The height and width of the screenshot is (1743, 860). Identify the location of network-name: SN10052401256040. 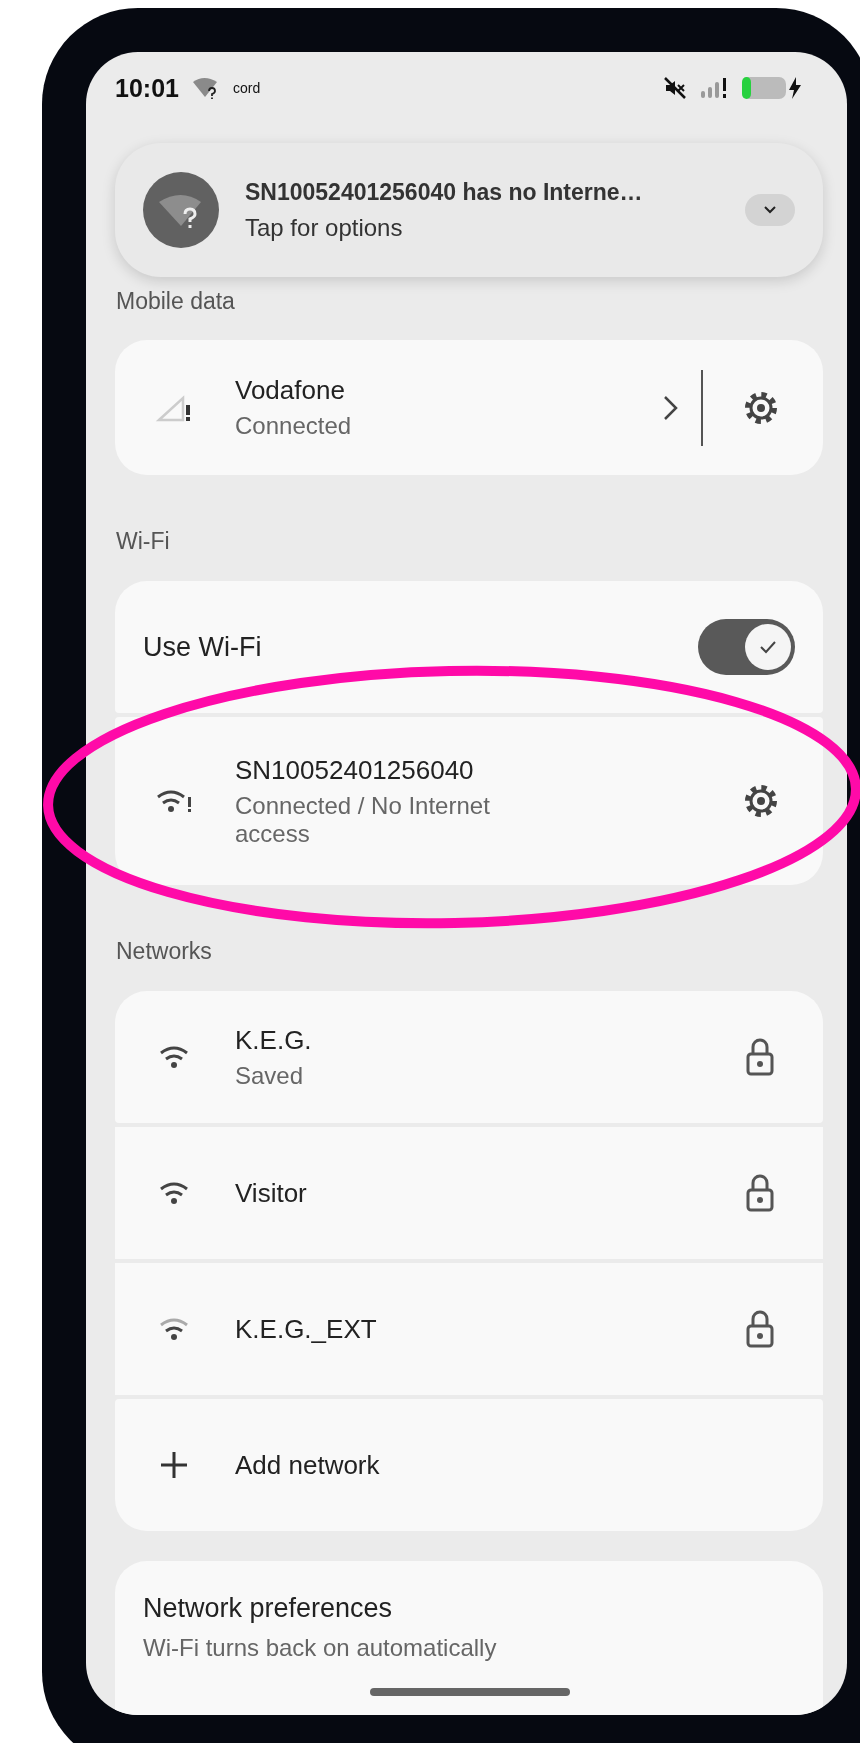
(355, 770).